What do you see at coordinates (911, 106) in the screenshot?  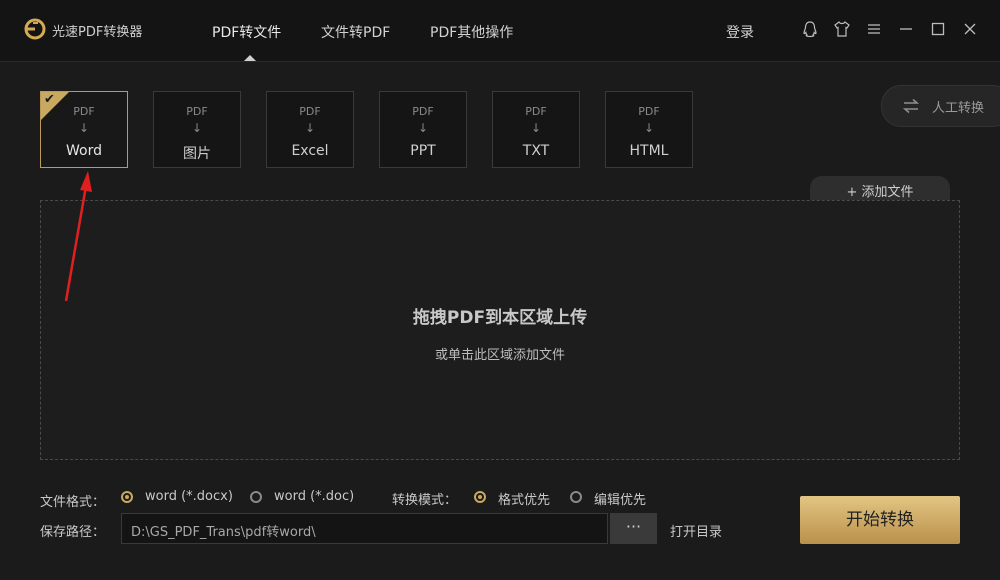 I see `swap-arrows-icon` at bounding box center [911, 106].